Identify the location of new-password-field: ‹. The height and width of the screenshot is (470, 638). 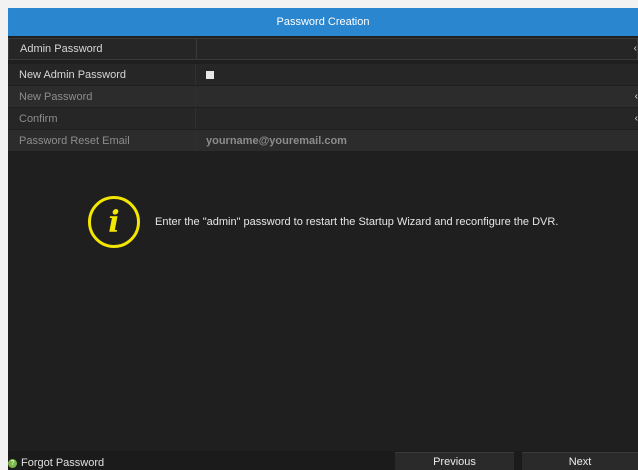
(417, 96).